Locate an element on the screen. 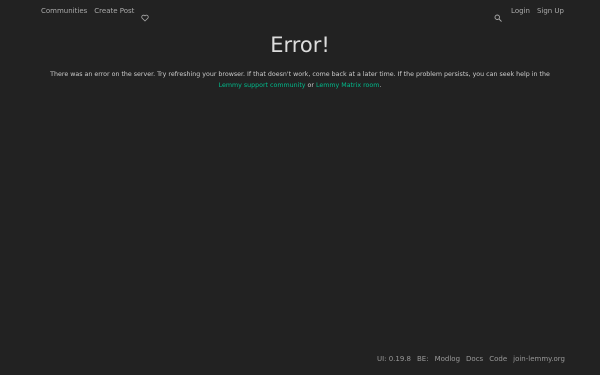 Image resolution: width=600 pixels, height=375 pixels. signup-link: Sign Up is located at coordinates (550, 11).